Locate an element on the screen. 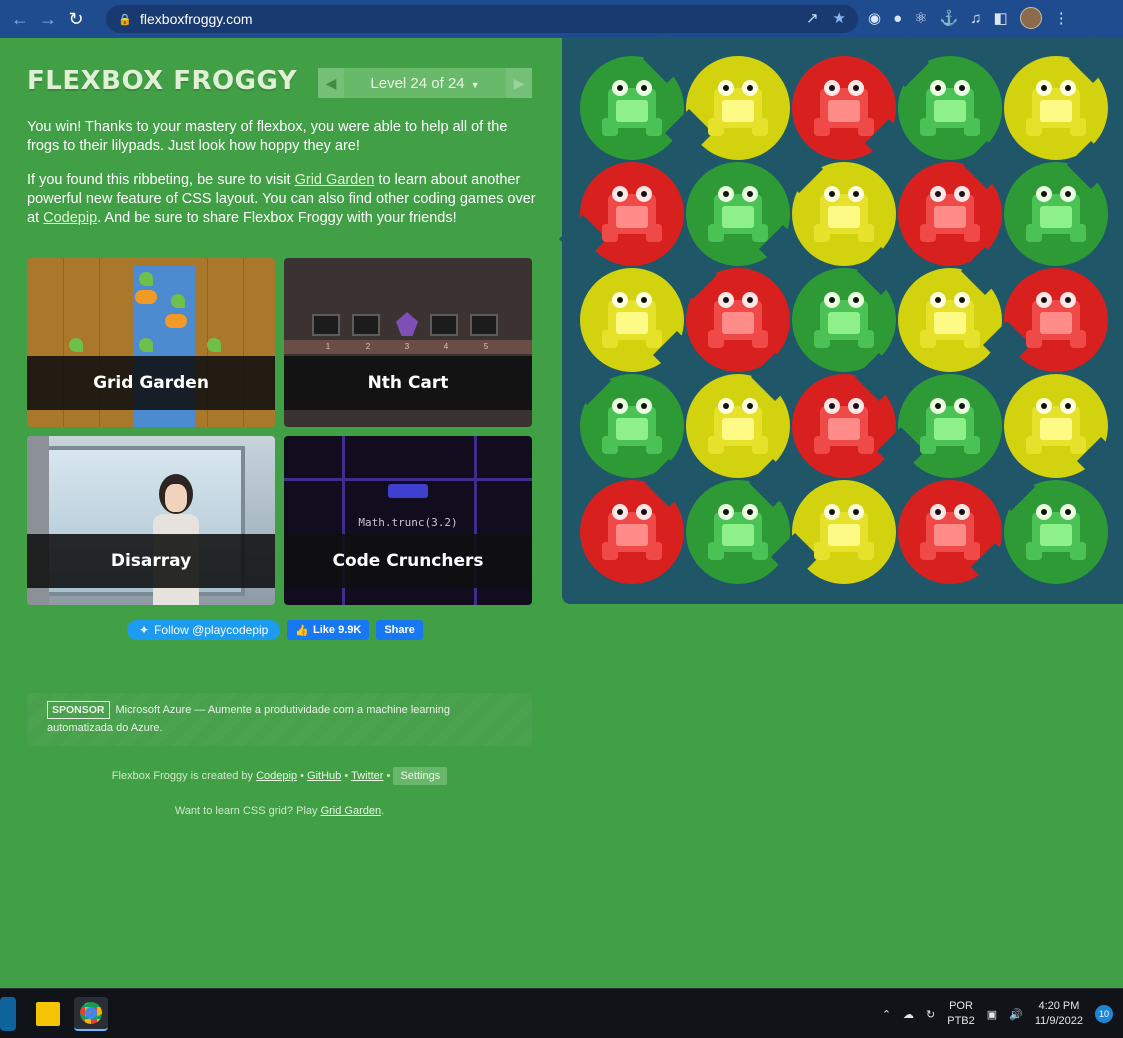 This screenshot has width=1123, height=1038. footer-twitter-link: Twitter is located at coordinates (367, 776).